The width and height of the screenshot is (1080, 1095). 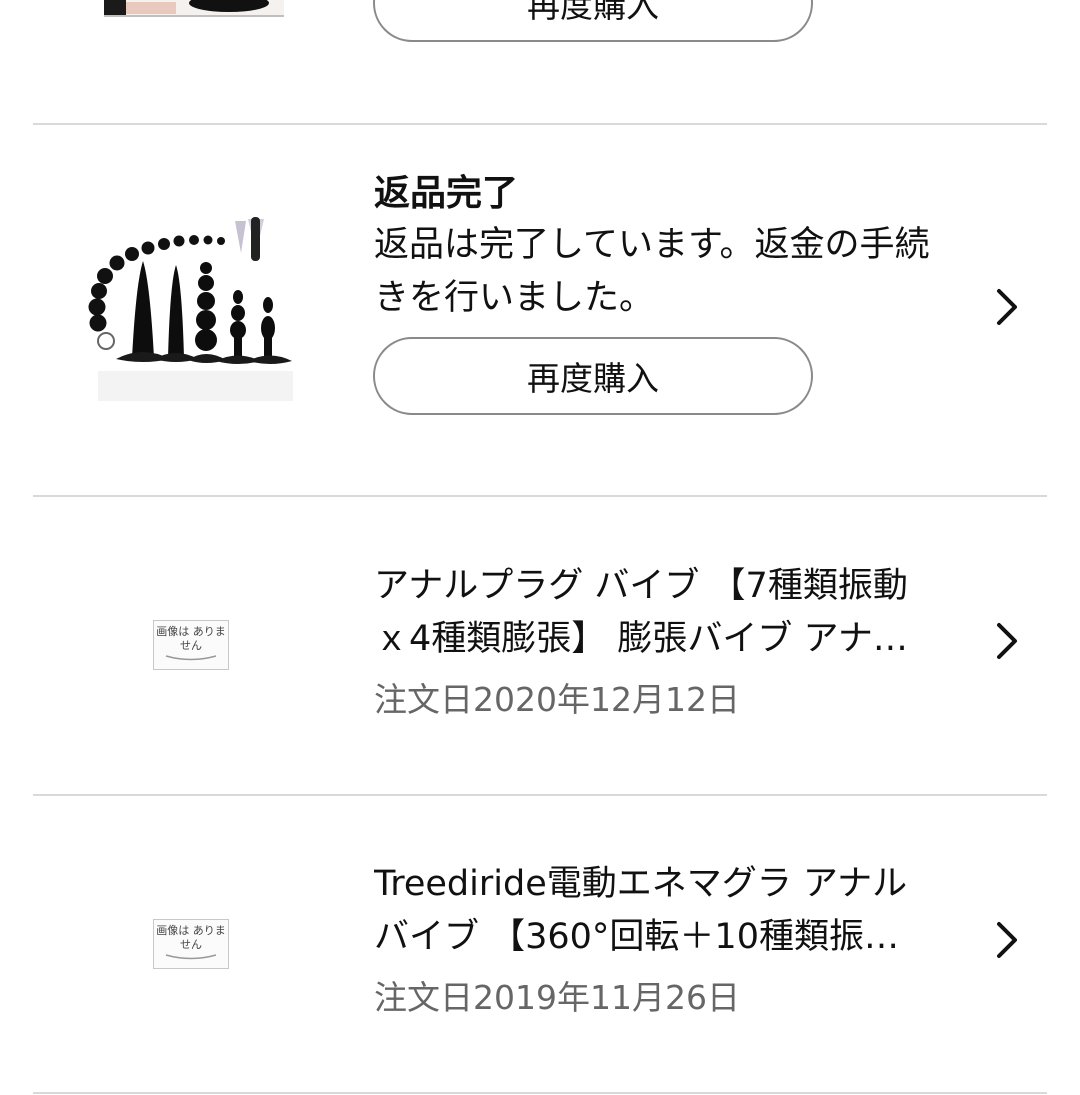 What do you see at coordinates (652, 271) in the screenshot?
I see `order-status-description: 返品は完了しています。返金の手続きを行いました。` at bounding box center [652, 271].